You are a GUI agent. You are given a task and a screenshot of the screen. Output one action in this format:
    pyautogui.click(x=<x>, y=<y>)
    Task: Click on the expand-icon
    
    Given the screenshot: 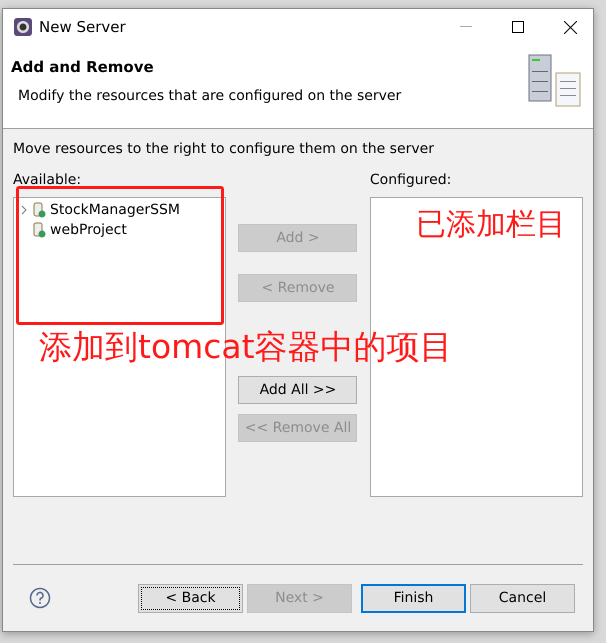 What is the action you would take?
    pyautogui.click(x=24, y=210)
    